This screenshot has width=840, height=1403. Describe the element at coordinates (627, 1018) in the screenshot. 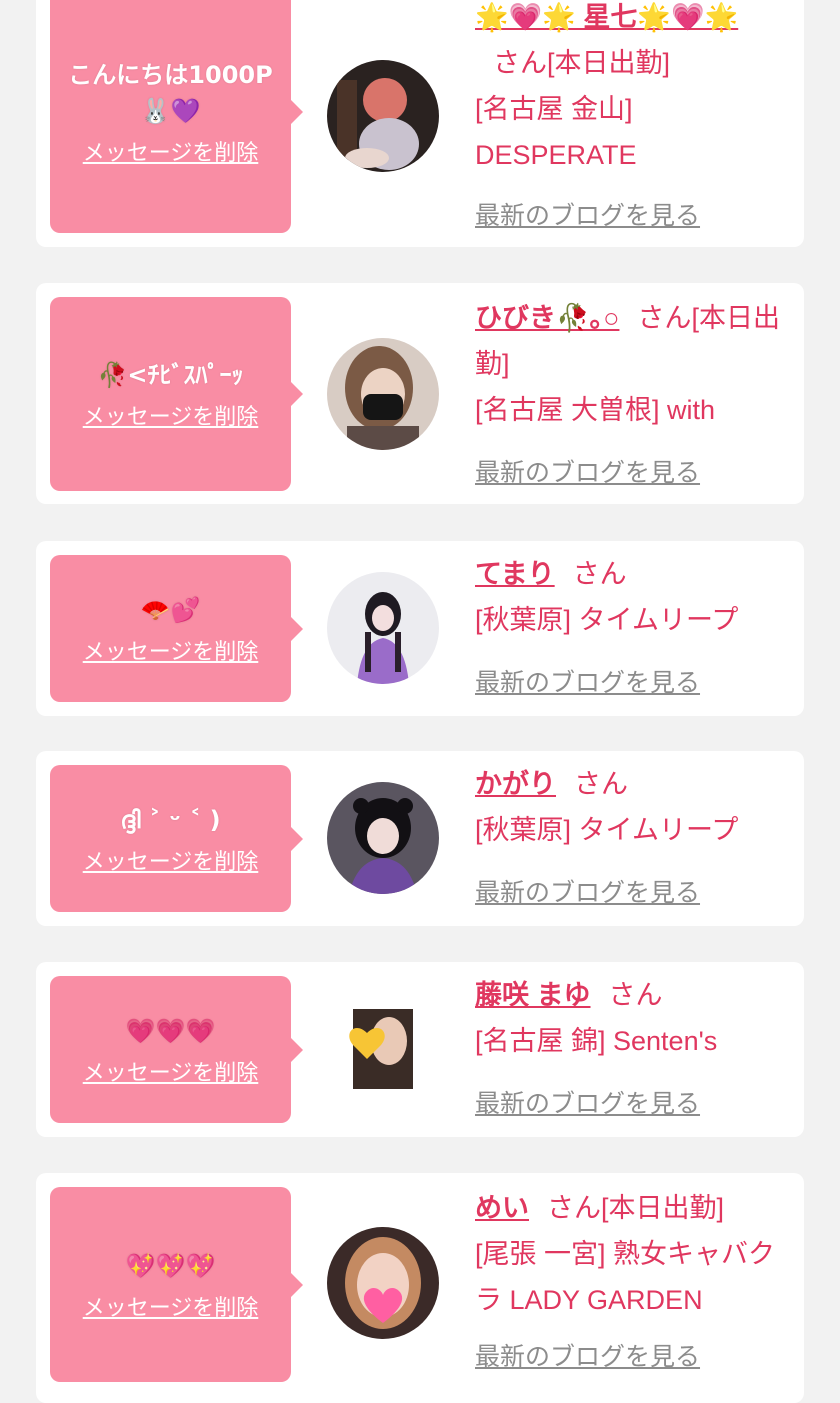

I see `cast-info: 藤咲 まゆ さん [名古屋 錦] Senten's` at that location.